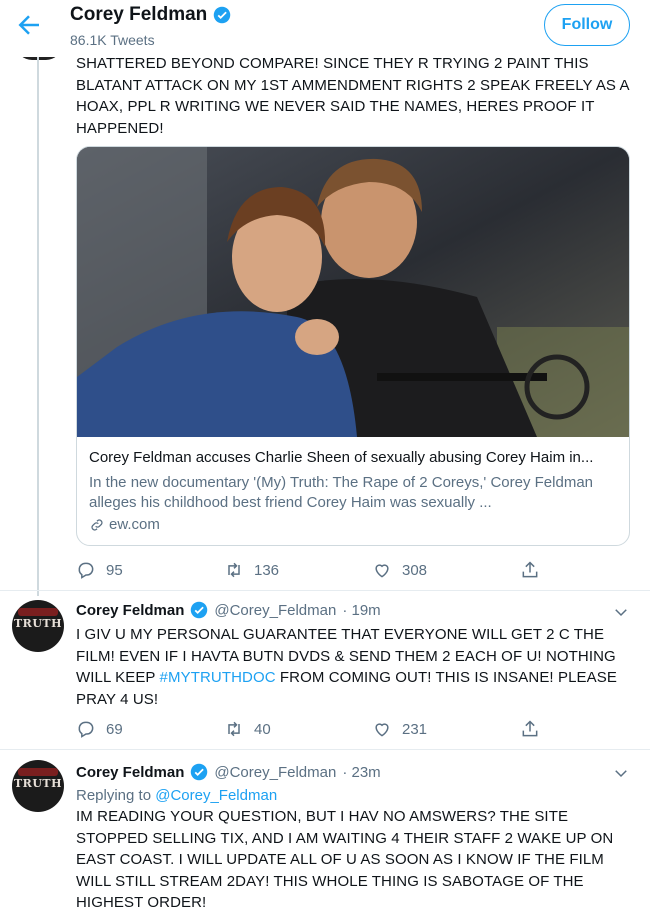 This screenshot has width=650, height=914. I want to click on replying-handle-link: @Corey_Feldman, so click(216, 795).